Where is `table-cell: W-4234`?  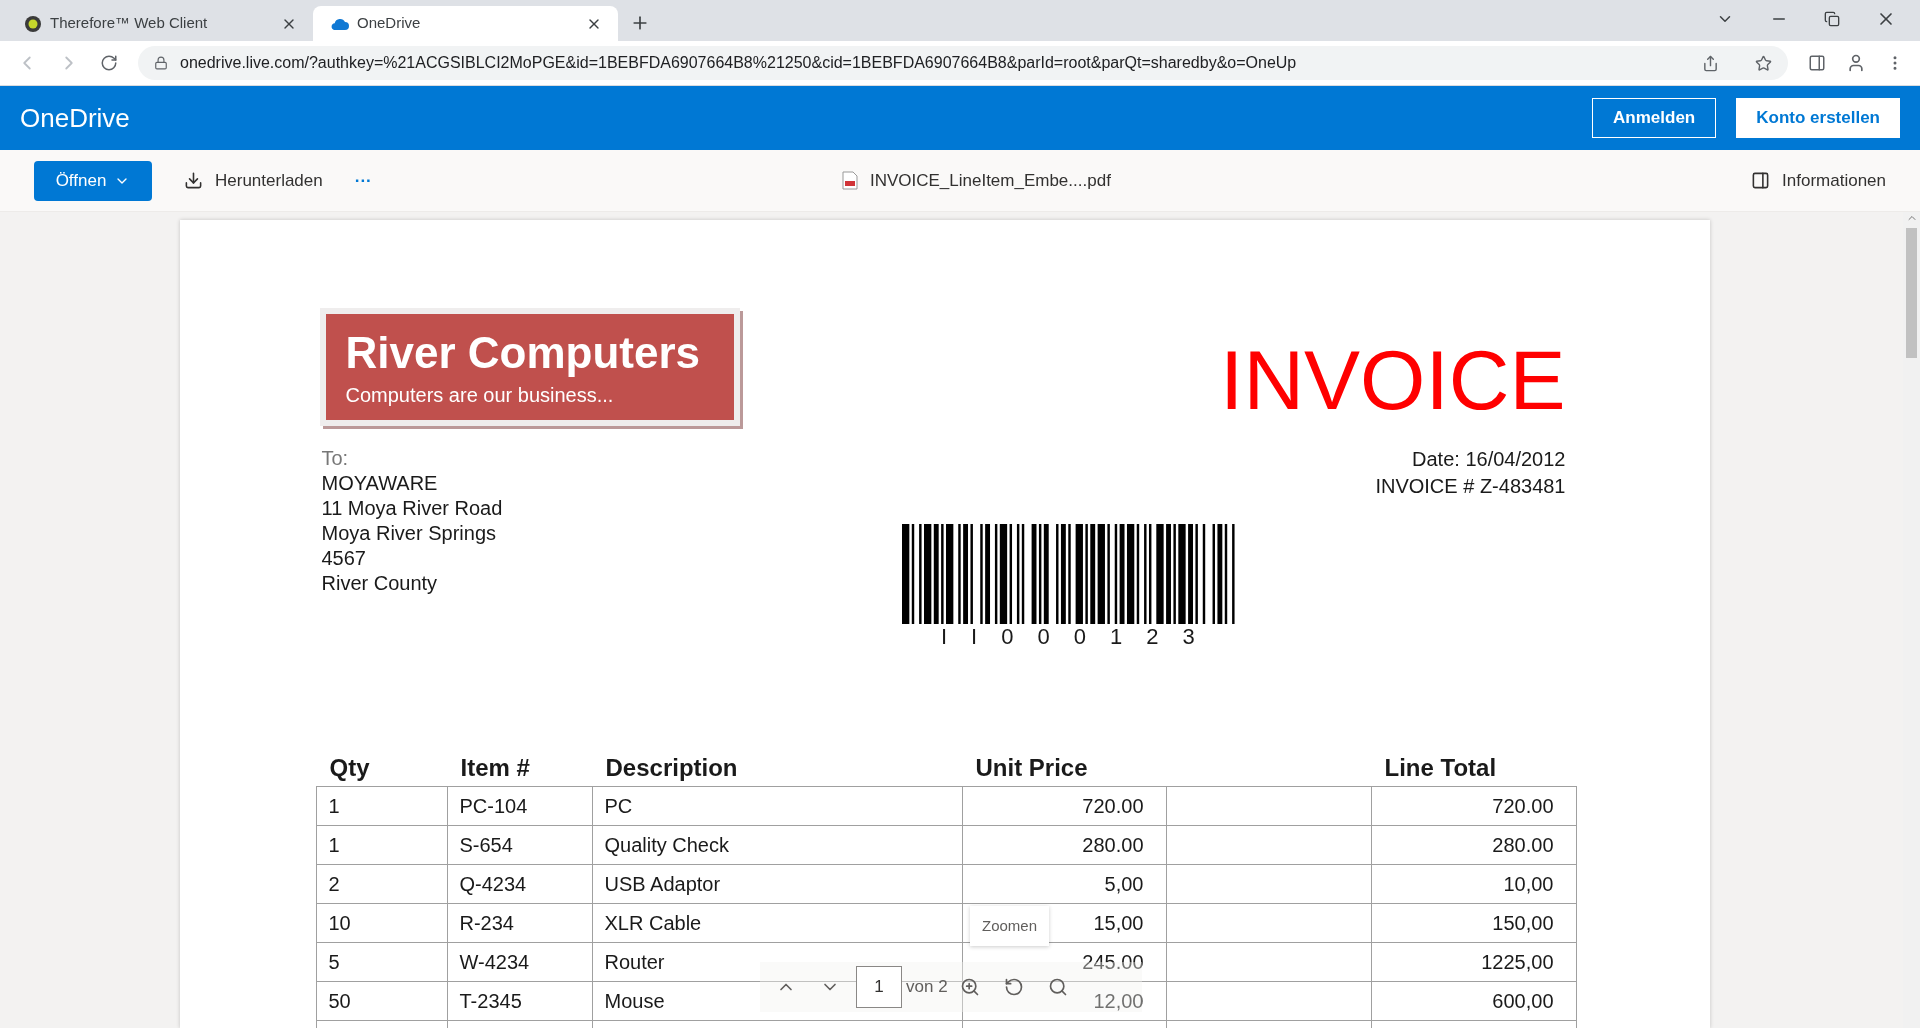
table-cell: W-4234 is located at coordinates (520, 962).